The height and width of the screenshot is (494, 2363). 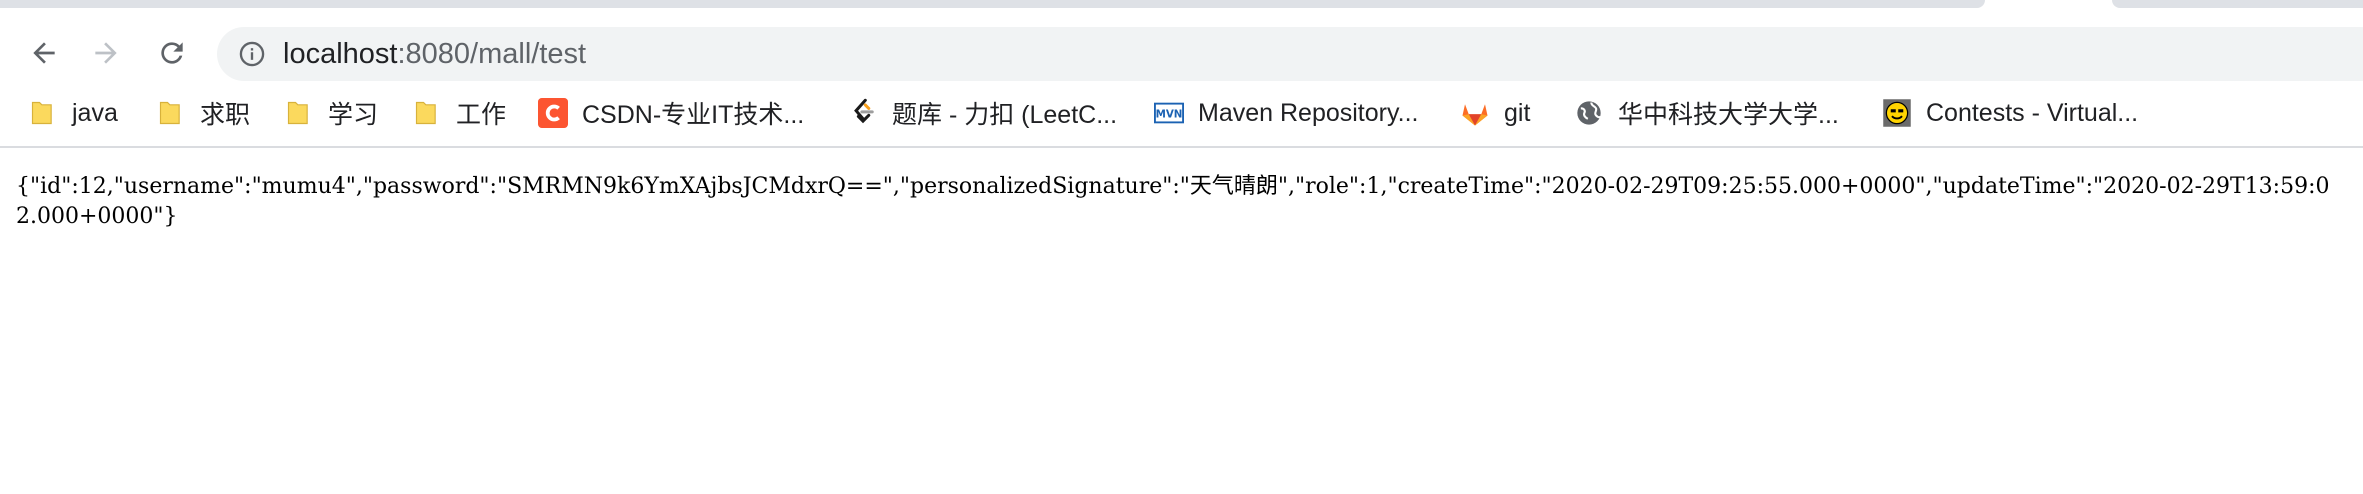 What do you see at coordinates (340, 54) in the screenshot?
I see `url-host: localhost` at bounding box center [340, 54].